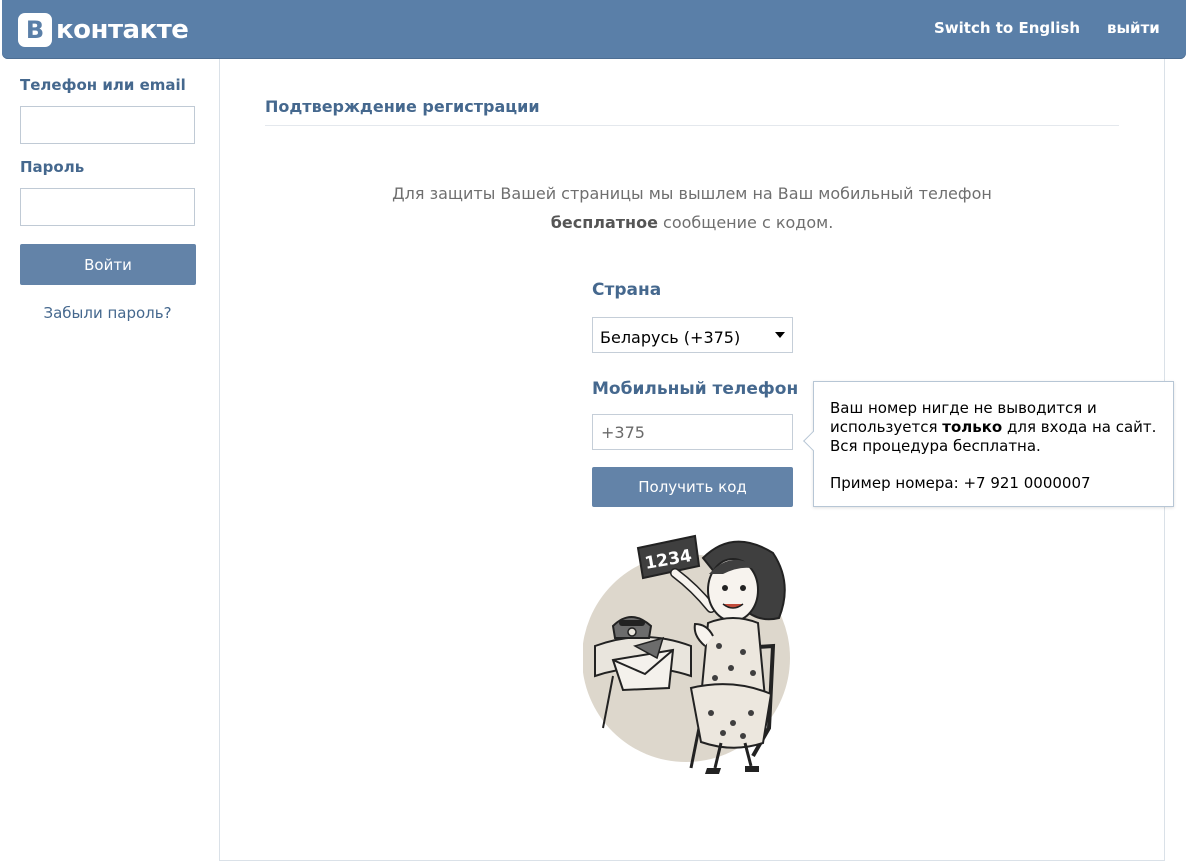  What do you see at coordinates (686, 654) in the screenshot?
I see `sms-code-illustration: 1234` at bounding box center [686, 654].